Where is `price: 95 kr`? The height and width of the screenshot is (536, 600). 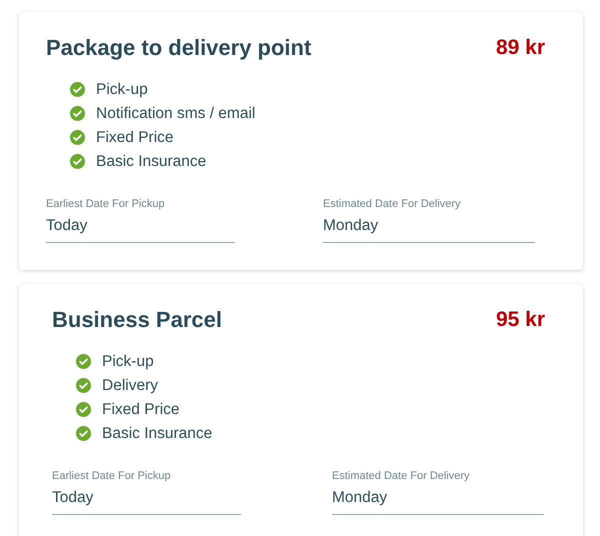 price: 95 kr is located at coordinates (520, 320).